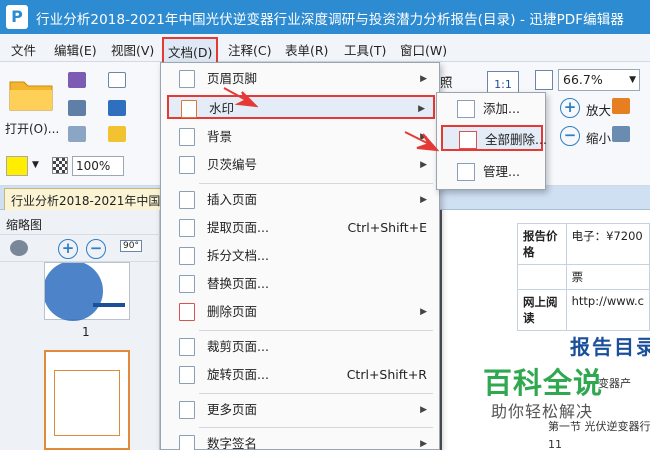  What do you see at coordinates (84, 199) in the screenshot?
I see `document-tab: 行业分析2018-2021年中国光` at bounding box center [84, 199].